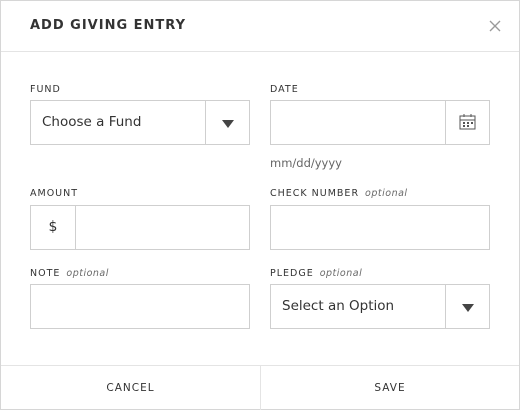 Image resolution: width=520 pixels, height=410 pixels. I want to click on check-number-label: CHECK NUMBER optional, so click(339, 193).